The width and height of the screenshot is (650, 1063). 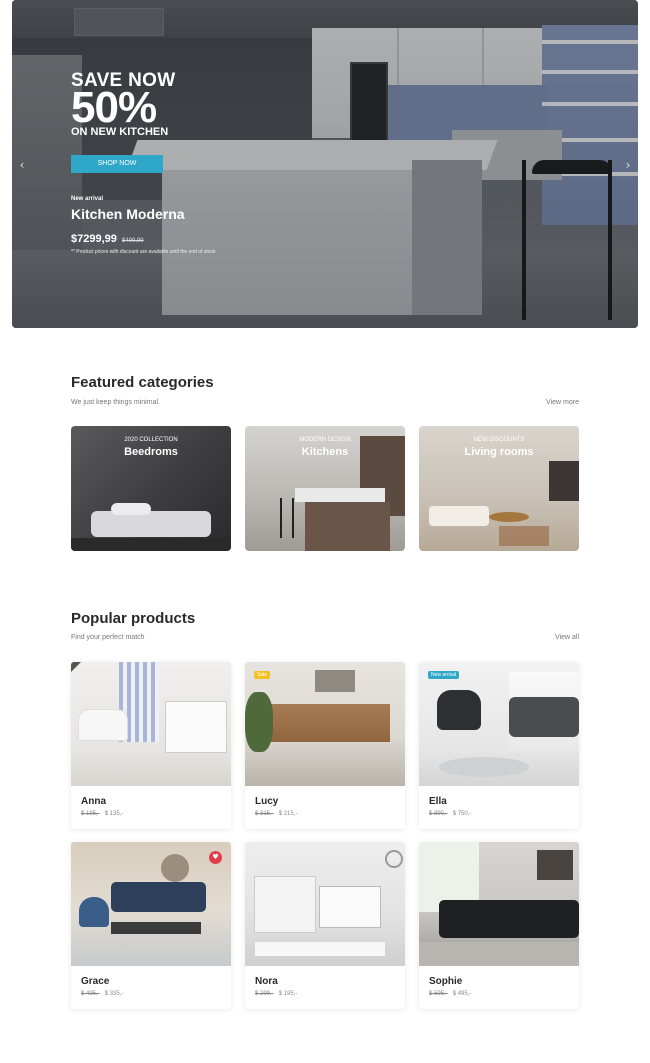 I want to click on category-eyebrow: MODERN DESIGN, so click(x=325, y=440).